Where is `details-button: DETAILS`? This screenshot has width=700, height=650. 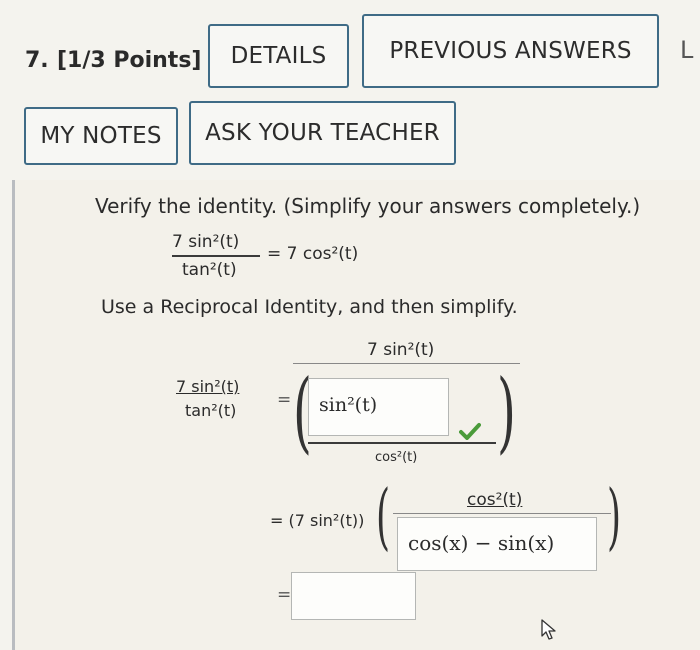
details-button: DETAILS is located at coordinates (278, 56).